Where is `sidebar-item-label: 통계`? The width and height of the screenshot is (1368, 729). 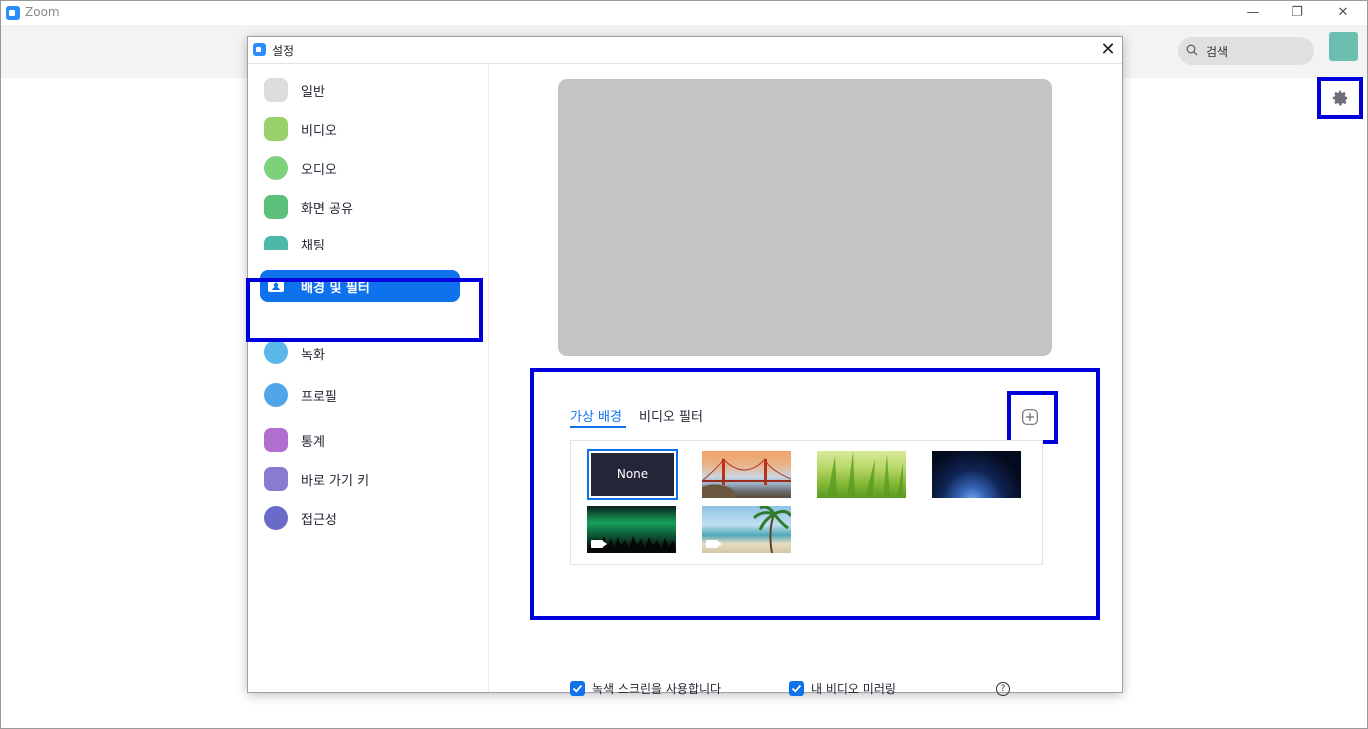
sidebar-item-label: 통계 is located at coordinates (313, 442).